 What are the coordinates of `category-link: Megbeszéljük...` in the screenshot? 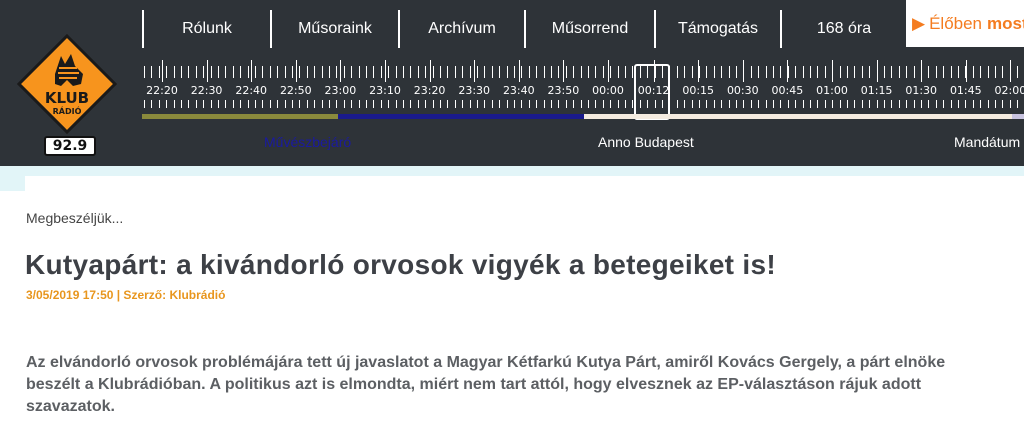 It's located at (74, 218).